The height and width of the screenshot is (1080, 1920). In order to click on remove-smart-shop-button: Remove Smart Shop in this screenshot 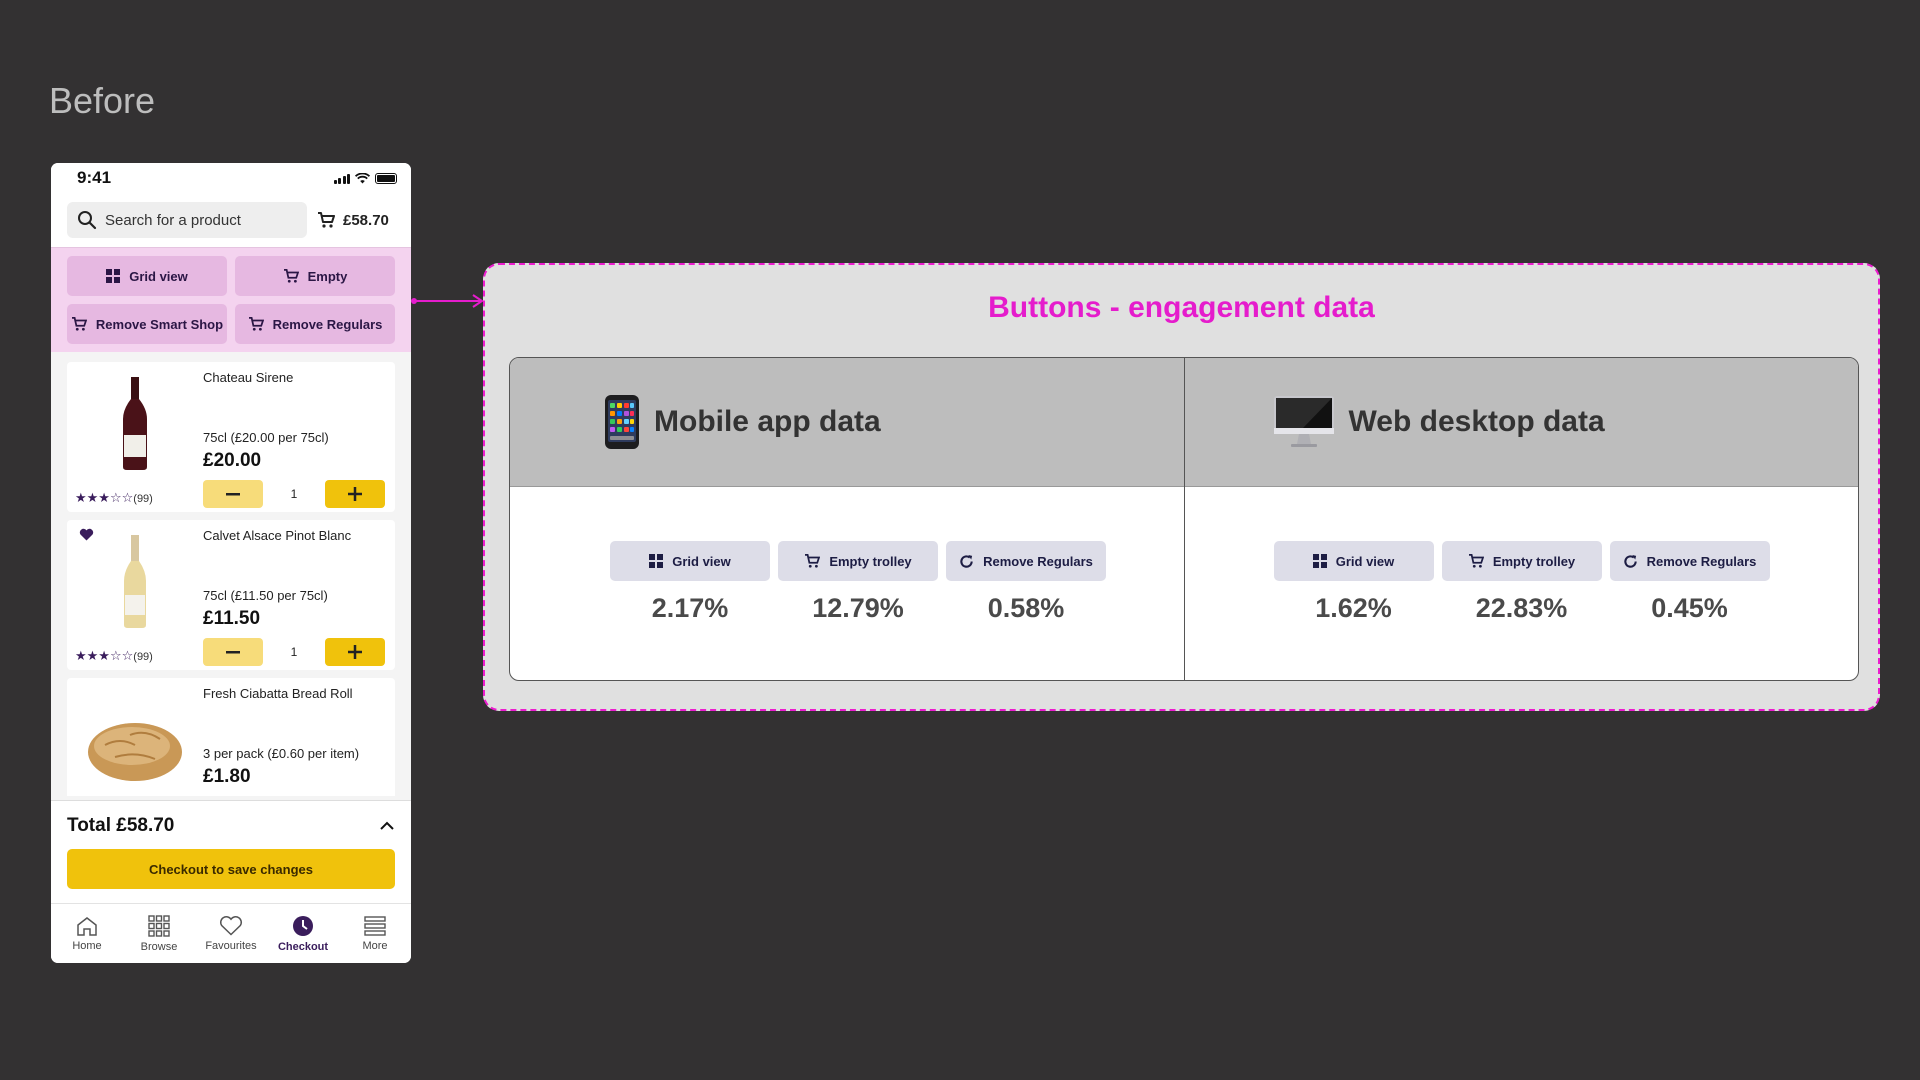, I will do `click(147, 324)`.